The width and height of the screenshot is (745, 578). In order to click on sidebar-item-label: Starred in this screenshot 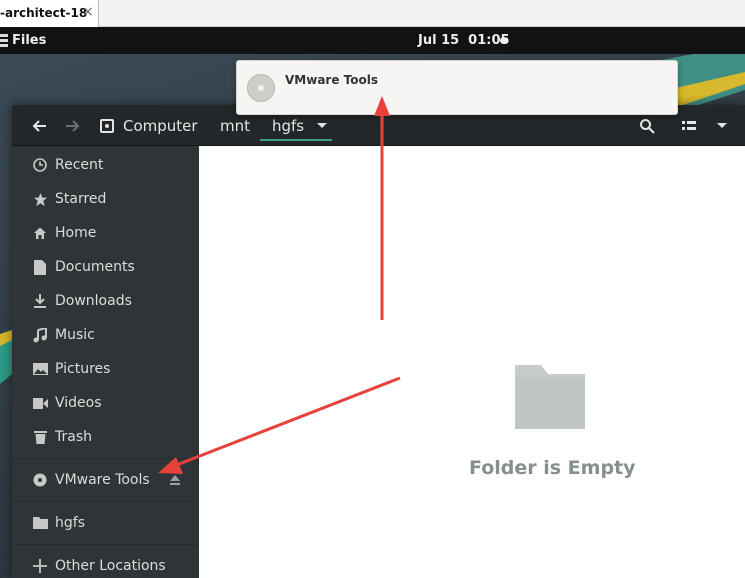, I will do `click(81, 199)`.